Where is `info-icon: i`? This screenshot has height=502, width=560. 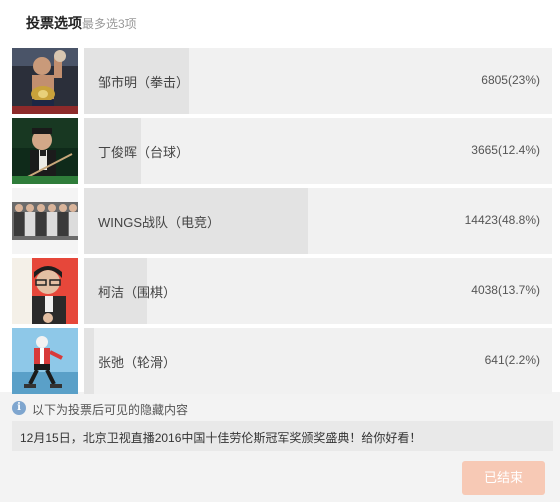
info-icon: i is located at coordinates (19, 408).